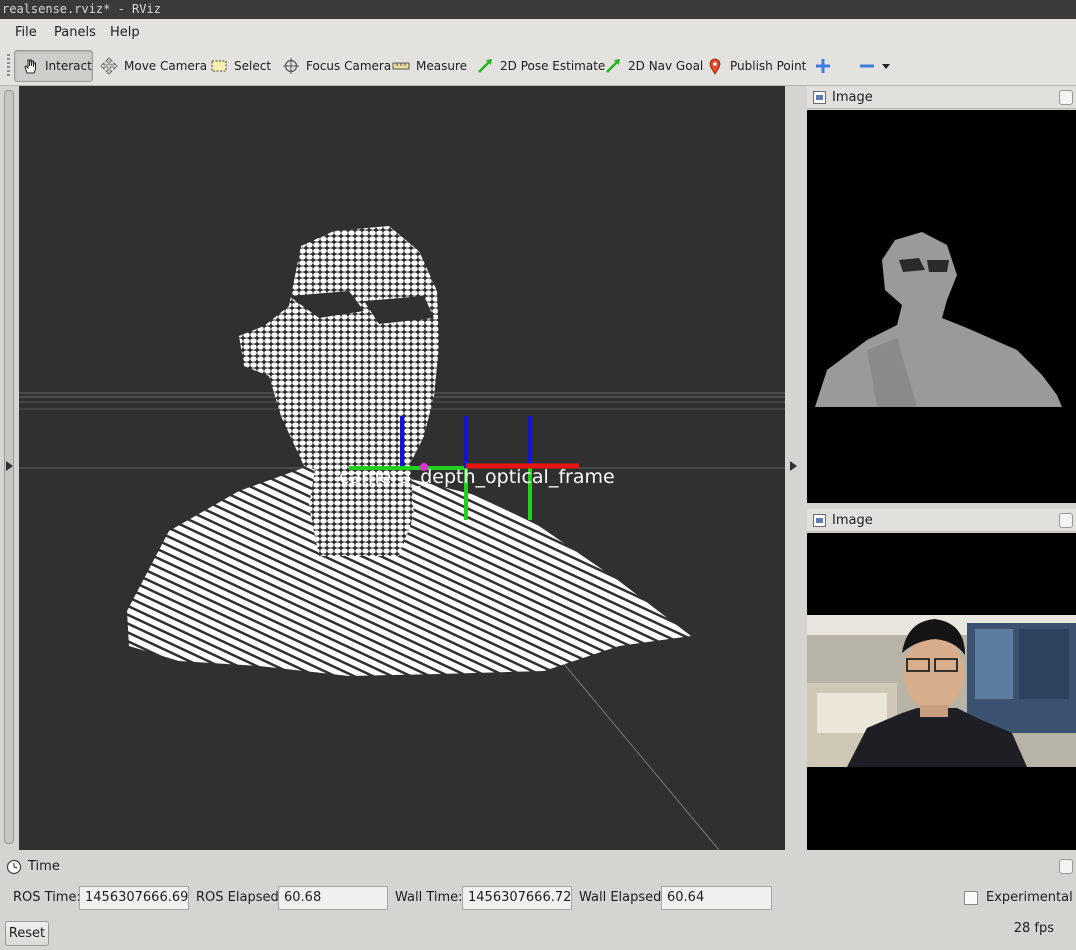  What do you see at coordinates (538, 32) in the screenshot?
I see `menu-bar: File Panels Help` at bounding box center [538, 32].